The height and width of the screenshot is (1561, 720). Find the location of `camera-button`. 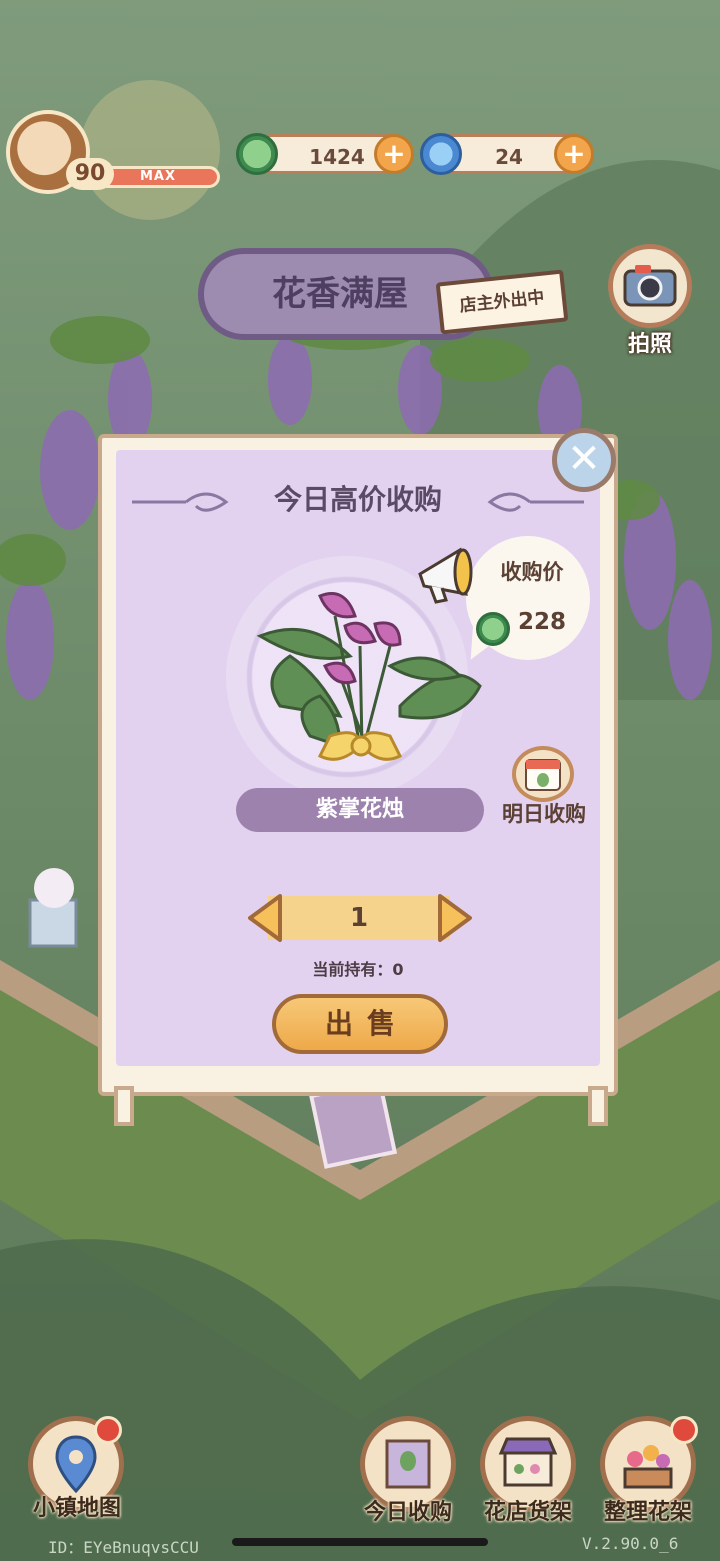

camera-button is located at coordinates (650, 286).